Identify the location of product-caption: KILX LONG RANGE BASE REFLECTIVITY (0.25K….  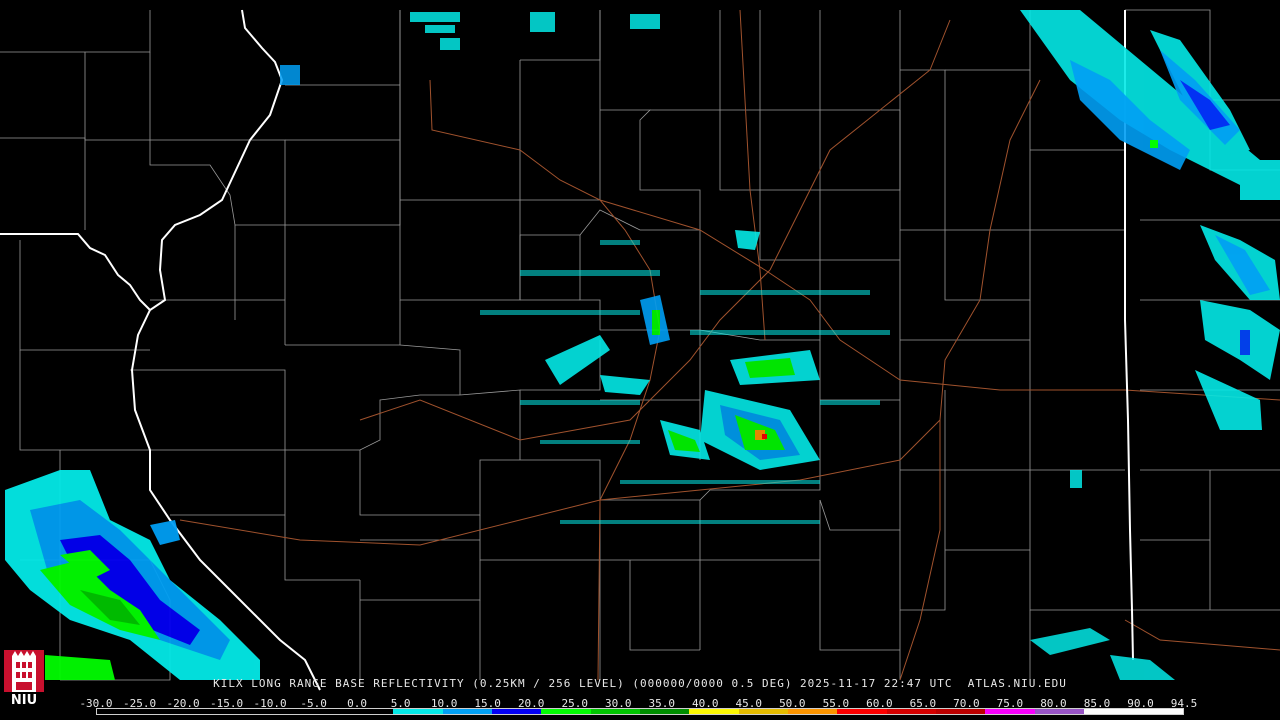
(640, 683).